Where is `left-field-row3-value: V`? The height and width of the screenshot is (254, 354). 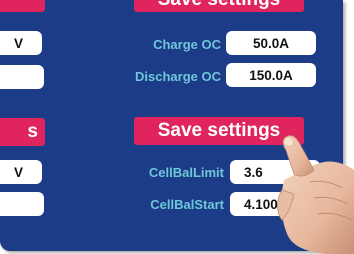 left-field-row3-value: V is located at coordinates (19, 172).